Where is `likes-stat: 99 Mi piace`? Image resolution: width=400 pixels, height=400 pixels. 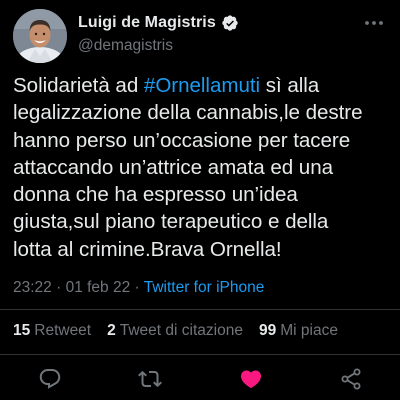 likes-stat: 99 Mi piace is located at coordinates (298, 331).